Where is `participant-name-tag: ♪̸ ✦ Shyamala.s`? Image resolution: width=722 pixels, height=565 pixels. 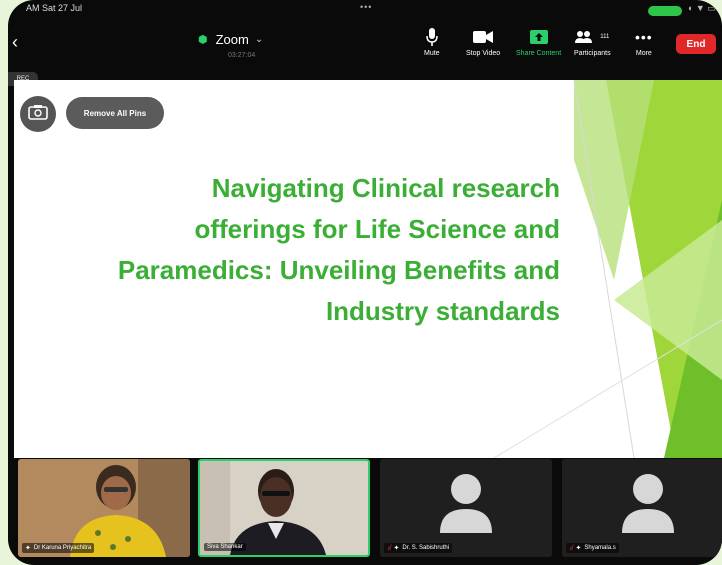 participant-name-tag: ♪̸ ✦ Shyamala.s is located at coordinates (592, 548).